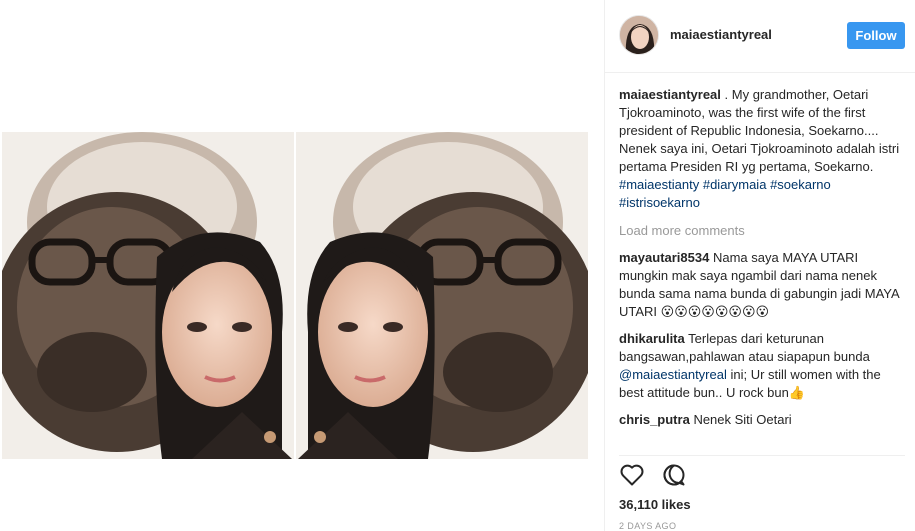  I want to click on likes-count: 36,110 likes, so click(655, 504).